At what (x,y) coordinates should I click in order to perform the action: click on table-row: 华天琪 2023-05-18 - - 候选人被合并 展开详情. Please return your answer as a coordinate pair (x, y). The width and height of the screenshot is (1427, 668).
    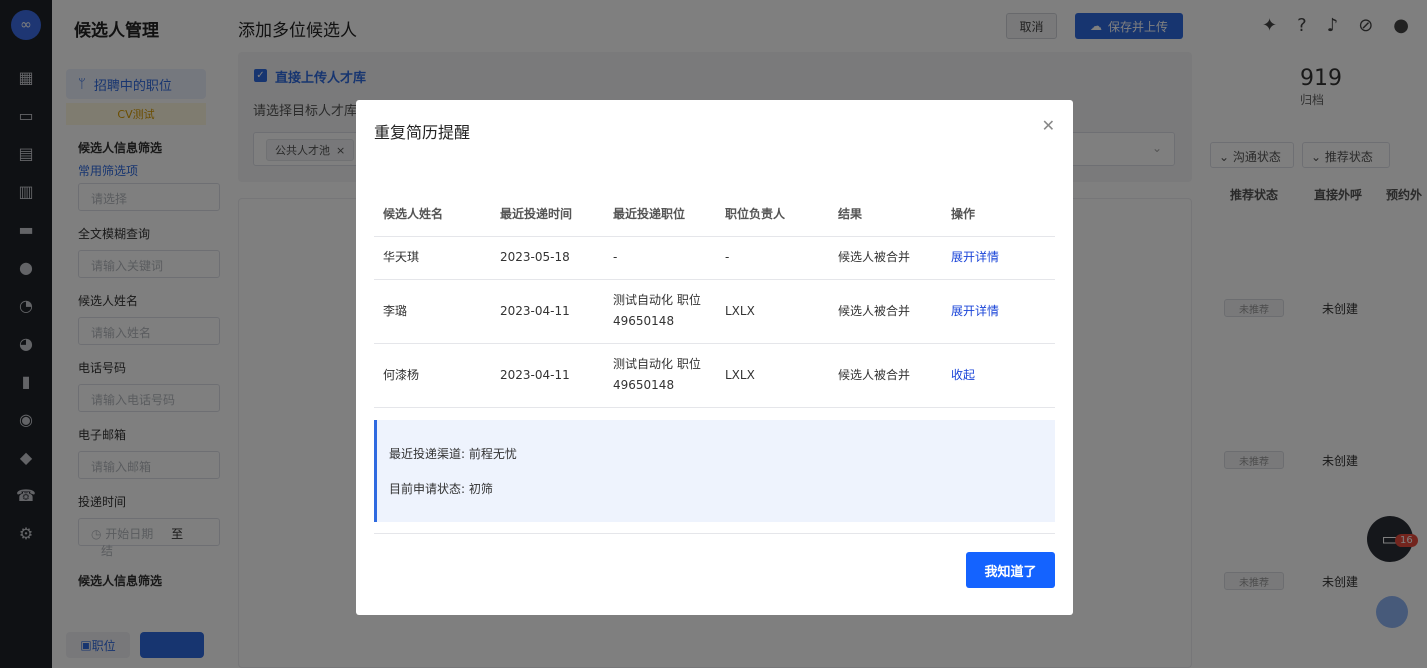
    Looking at the image, I should click on (714, 258).